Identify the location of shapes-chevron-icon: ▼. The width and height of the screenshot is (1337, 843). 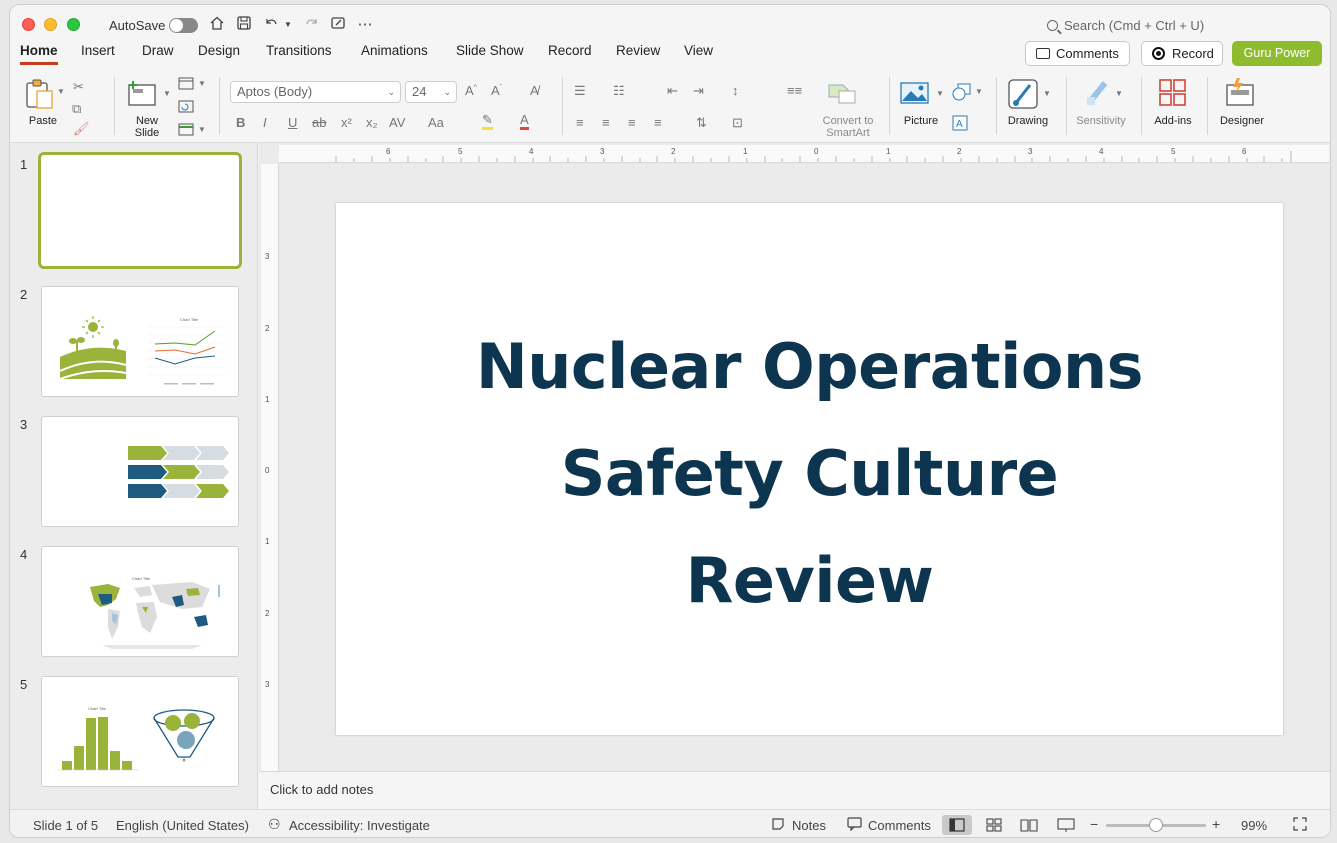
(979, 91).